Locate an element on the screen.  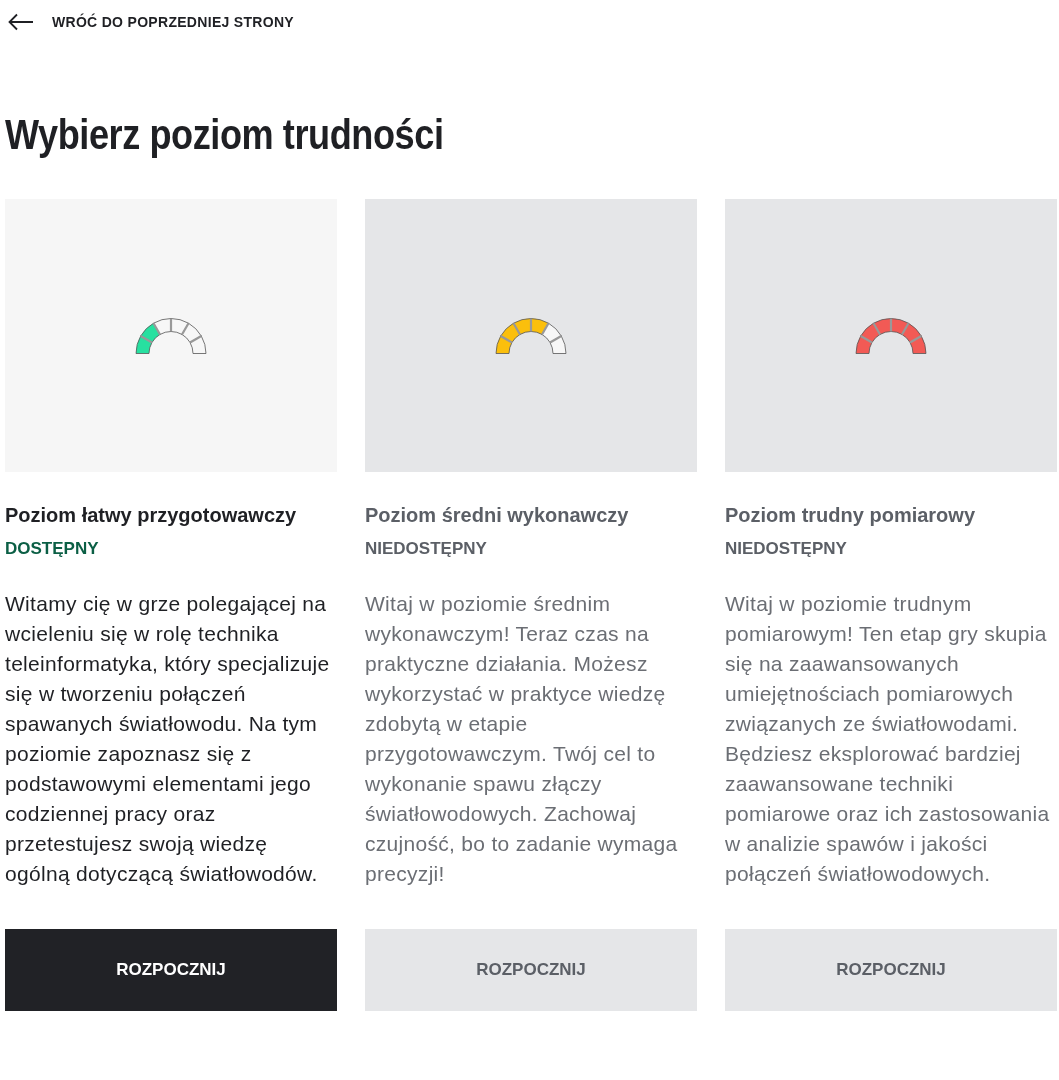
level-title: Poziom średni wykonawczy is located at coordinates (497, 515).